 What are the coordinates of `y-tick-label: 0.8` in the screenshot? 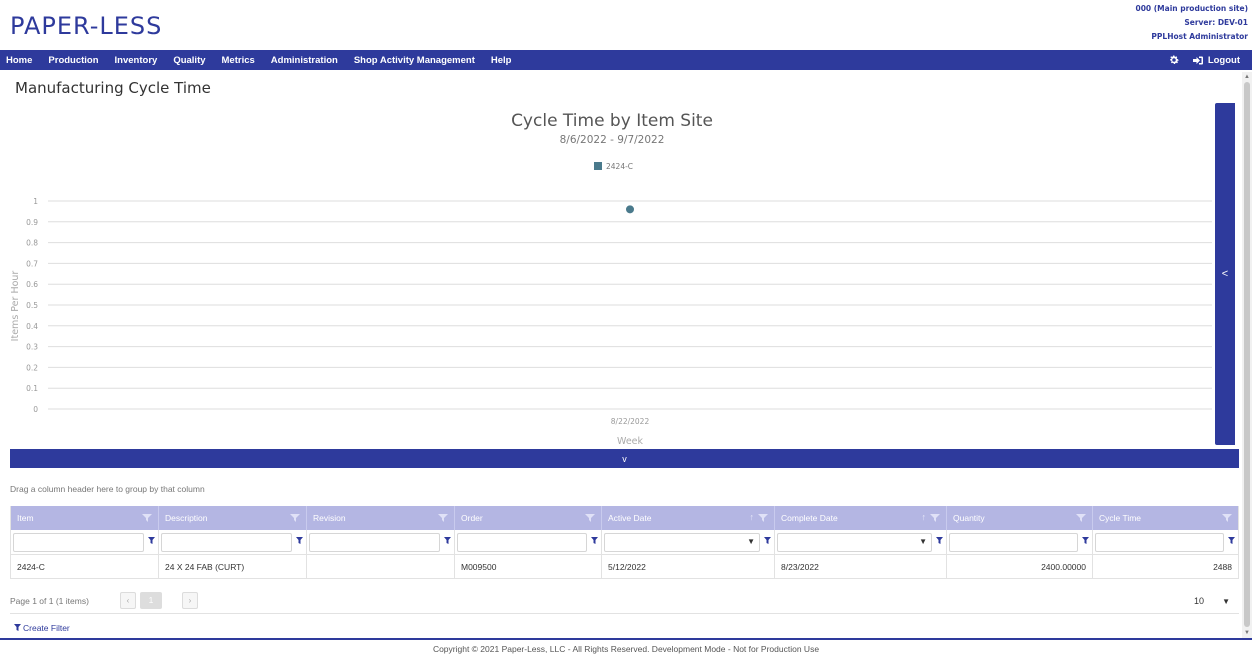 It's located at (32, 243).